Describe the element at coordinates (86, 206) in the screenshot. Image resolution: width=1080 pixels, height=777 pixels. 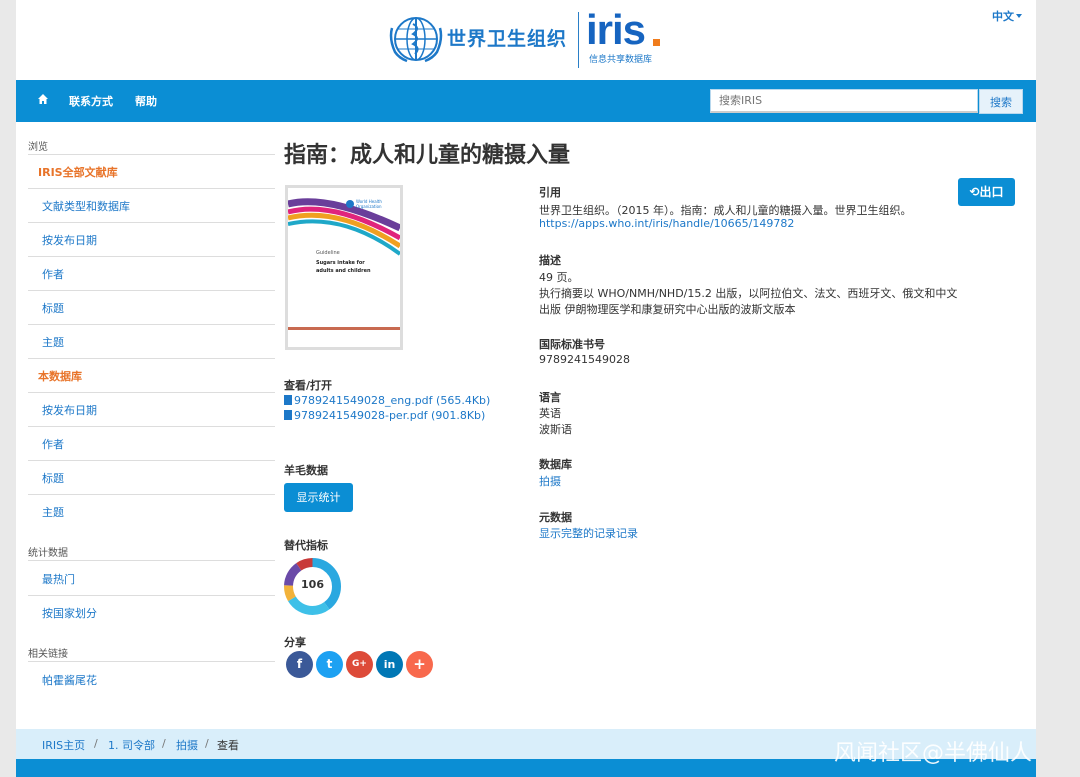
I see `sidebar-item-doc-types: 文献类型和数据库` at that location.